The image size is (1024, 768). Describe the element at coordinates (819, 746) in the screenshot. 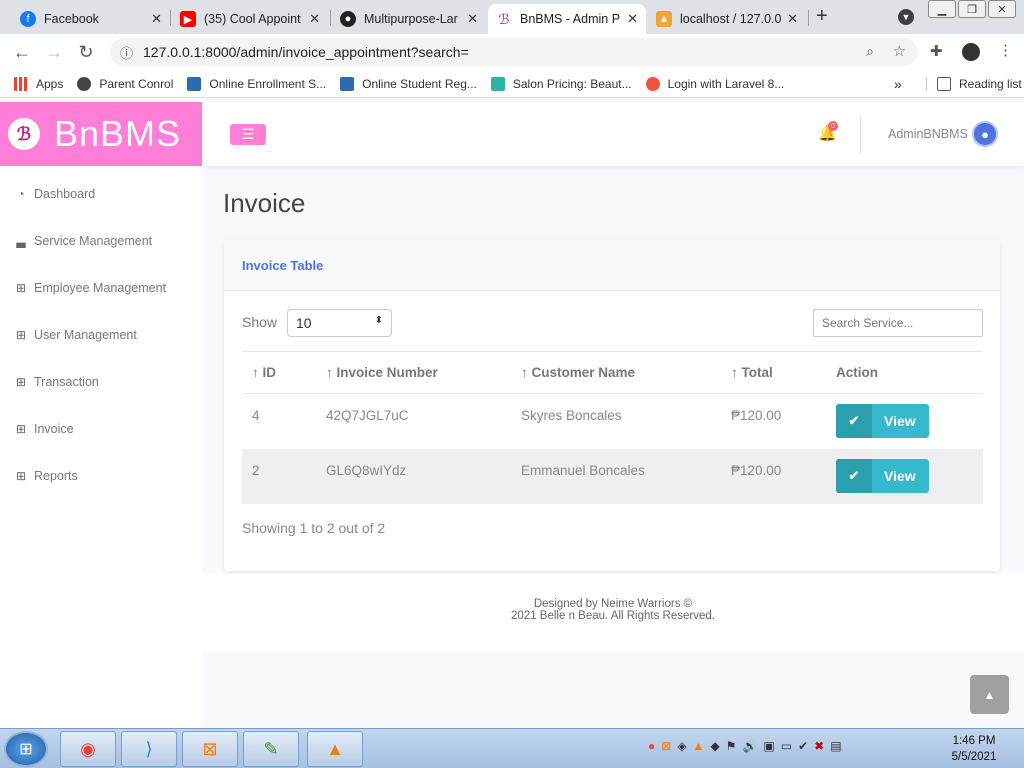

I see `tray-alert-icon: ✖` at that location.